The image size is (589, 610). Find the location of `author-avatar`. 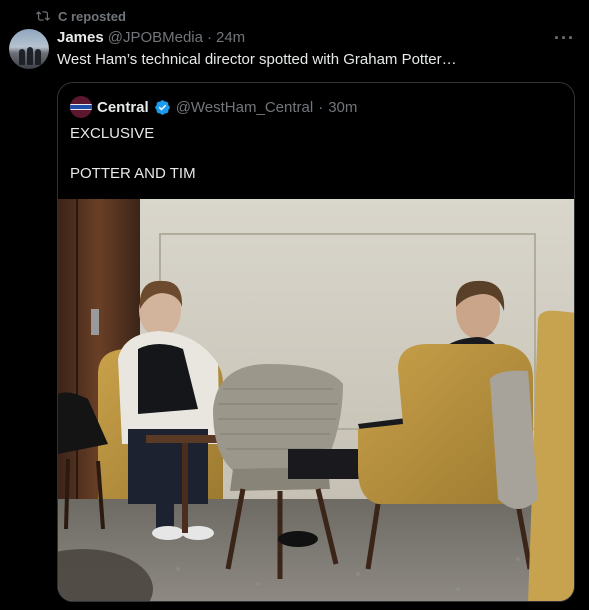

author-avatar is located at coordinates (29, 49).